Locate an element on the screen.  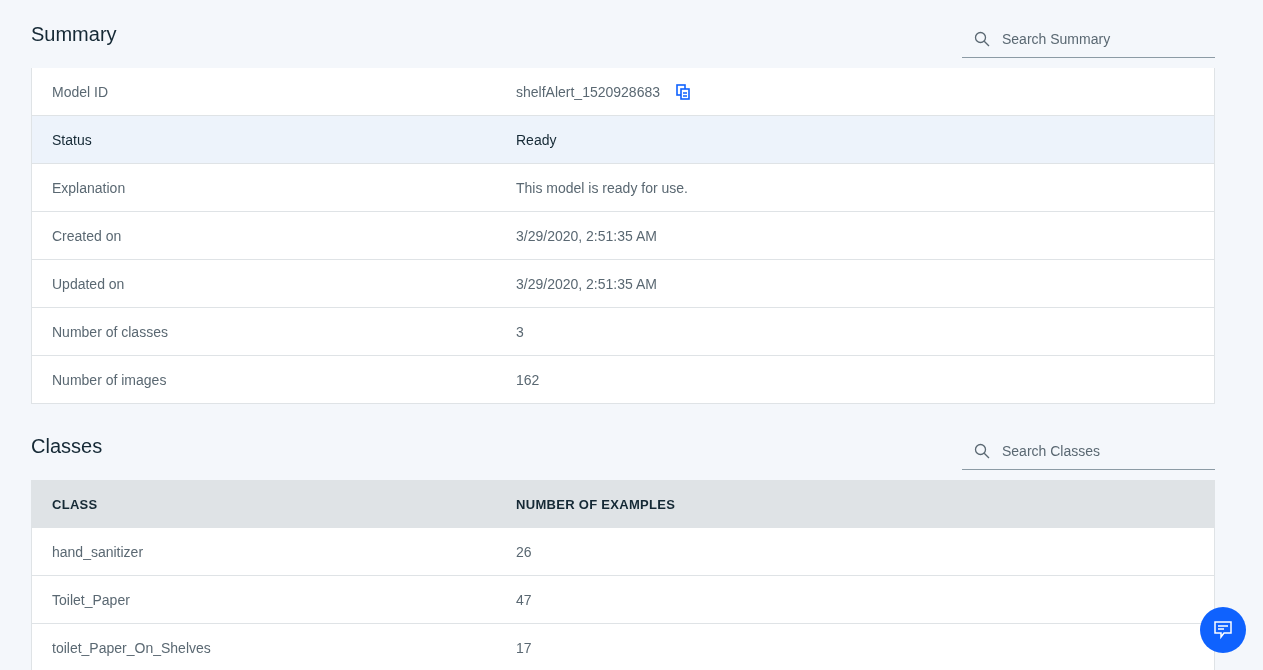
copy-icon is located at coordinates (683, 91).